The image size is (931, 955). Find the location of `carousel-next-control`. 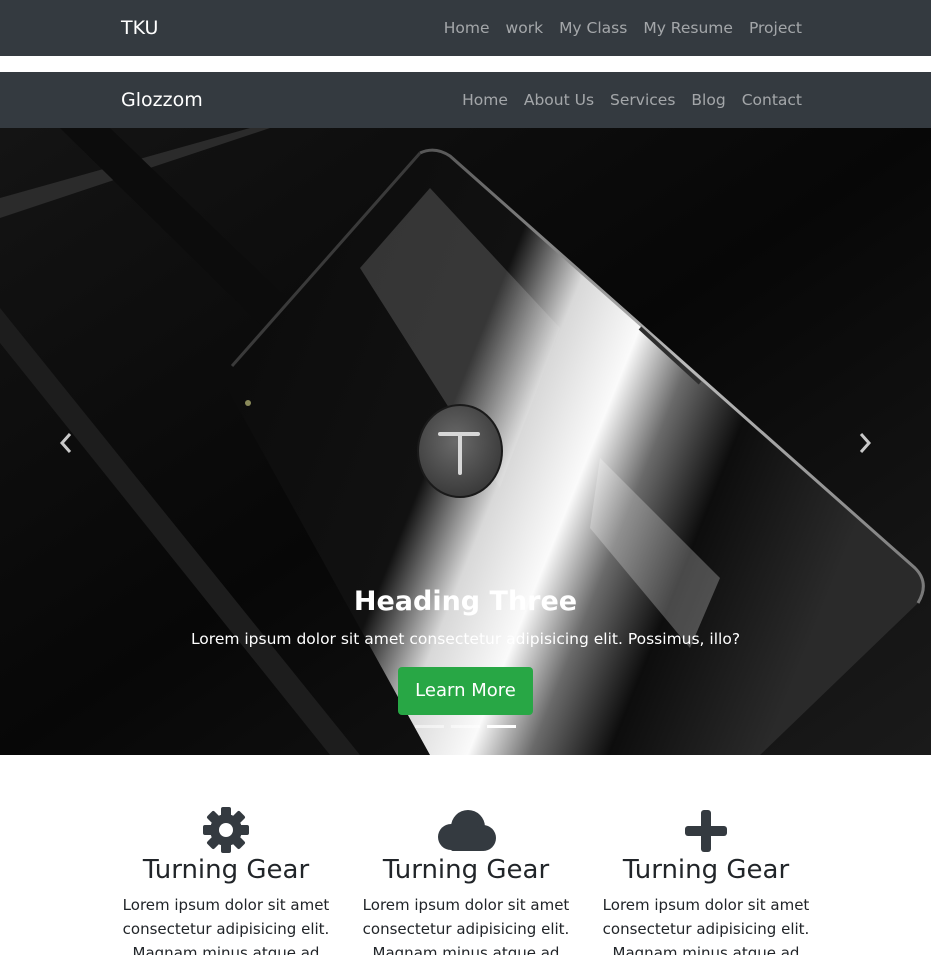

carousel-next-control is located at coordinates (865, 443).